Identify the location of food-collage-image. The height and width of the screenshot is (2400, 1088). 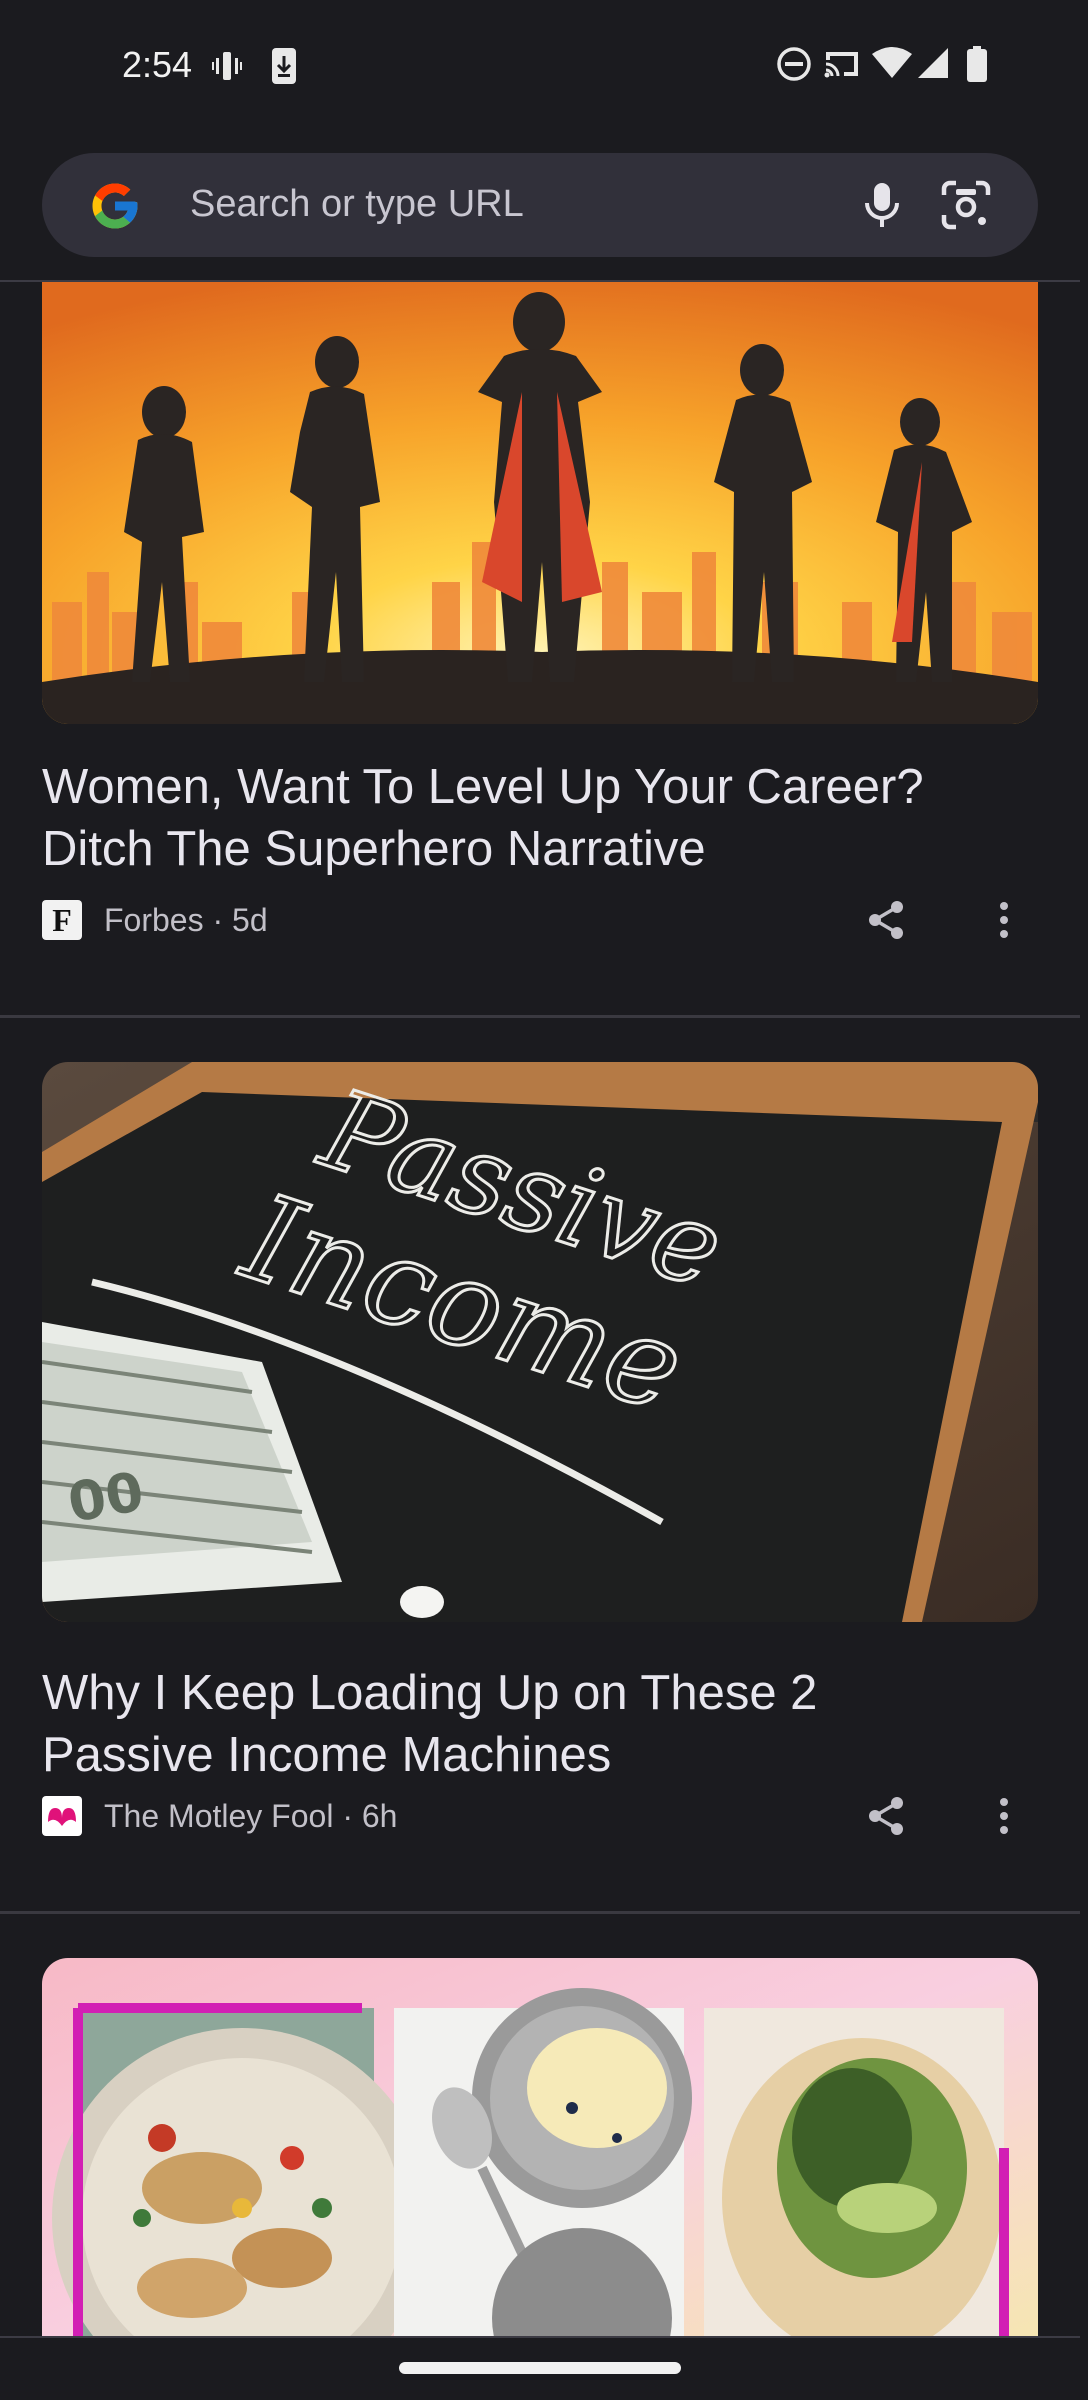
(540, 2147).